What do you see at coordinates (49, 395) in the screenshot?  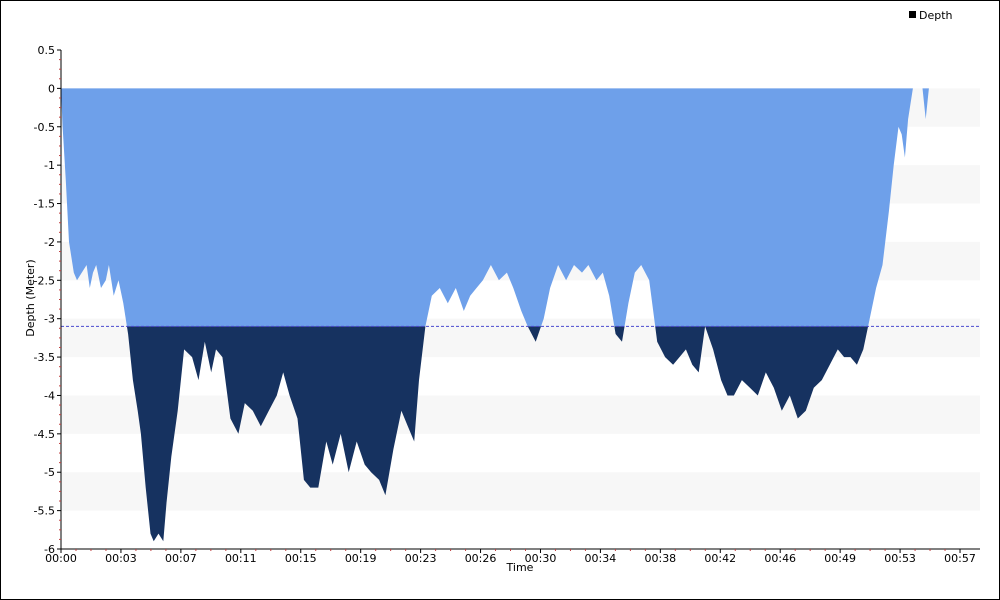 I see `y-tick-label: -4` at bounding box center [49, 395].